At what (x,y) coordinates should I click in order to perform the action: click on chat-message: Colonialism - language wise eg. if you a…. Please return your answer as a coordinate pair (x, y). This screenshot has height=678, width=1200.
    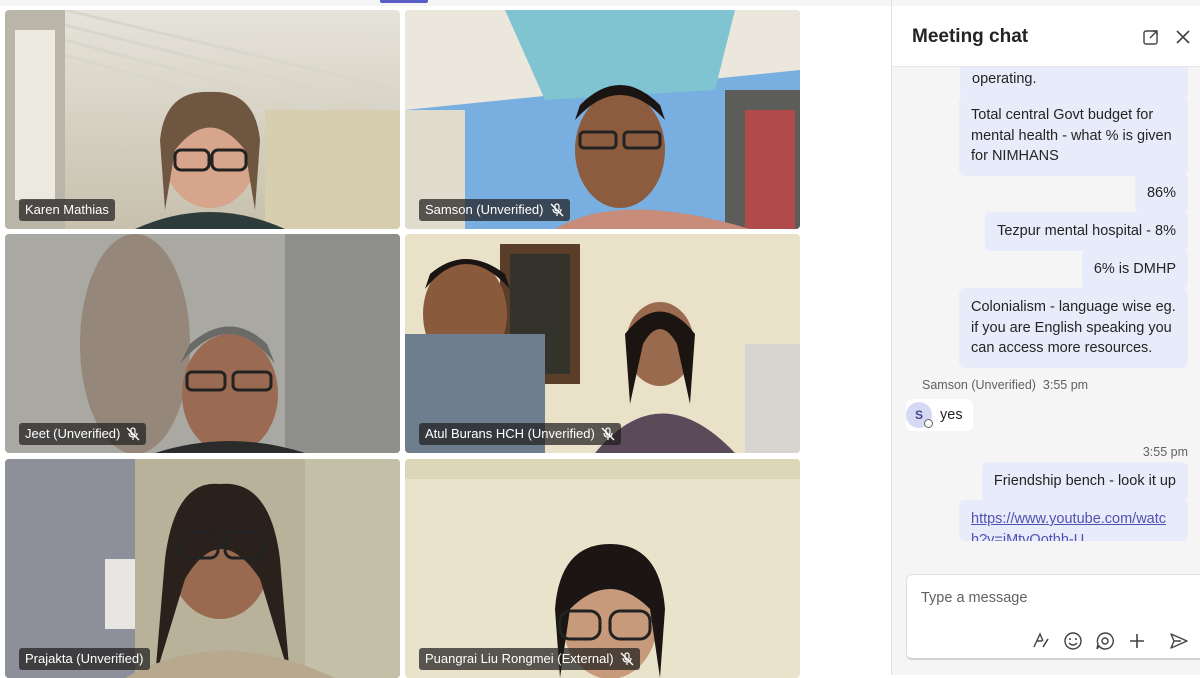
    Looking at the image, I should click on (1073, 328).